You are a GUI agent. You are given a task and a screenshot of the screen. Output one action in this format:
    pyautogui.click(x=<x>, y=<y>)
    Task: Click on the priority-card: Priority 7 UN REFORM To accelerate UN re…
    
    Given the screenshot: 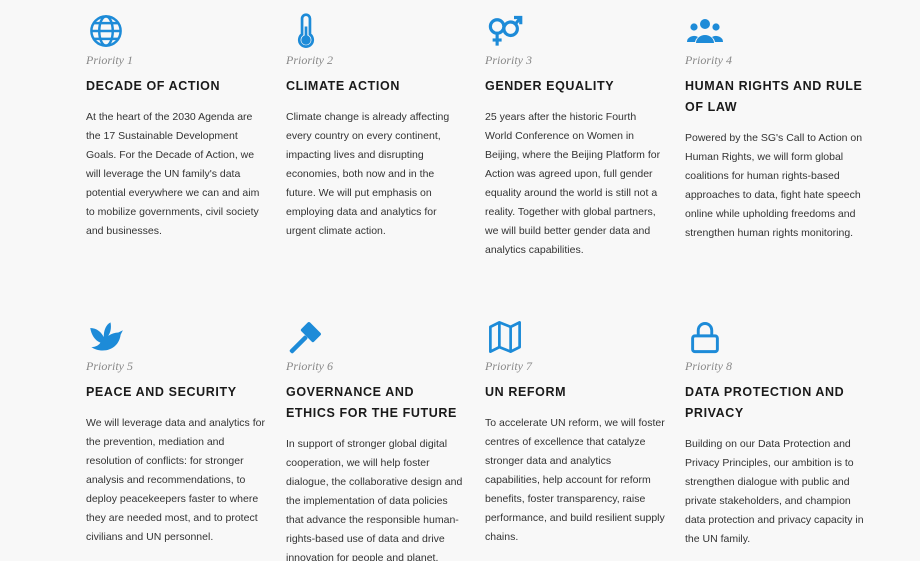 What is the action you would take?
    pyautogui.click(x=575, y=433)
    